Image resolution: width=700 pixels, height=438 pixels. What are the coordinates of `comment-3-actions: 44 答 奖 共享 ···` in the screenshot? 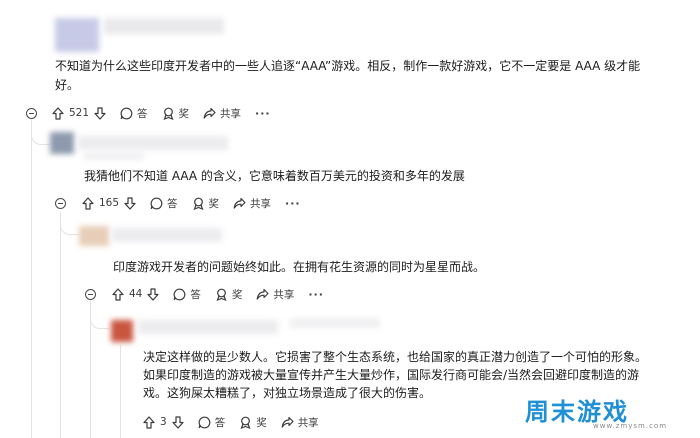 It's located at (225, 294).